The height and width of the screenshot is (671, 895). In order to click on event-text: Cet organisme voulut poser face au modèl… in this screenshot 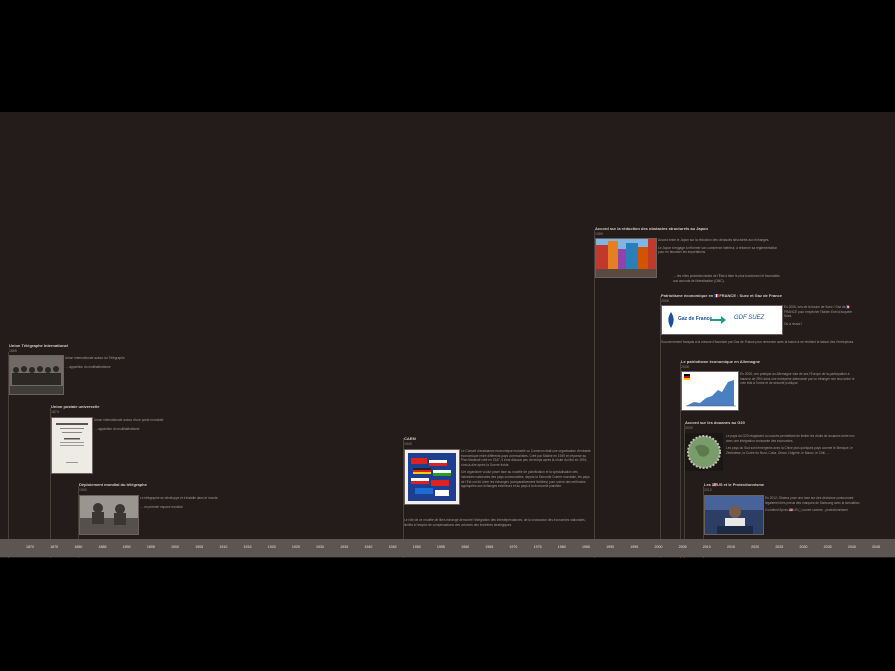, I will do `click(525, 479)`.